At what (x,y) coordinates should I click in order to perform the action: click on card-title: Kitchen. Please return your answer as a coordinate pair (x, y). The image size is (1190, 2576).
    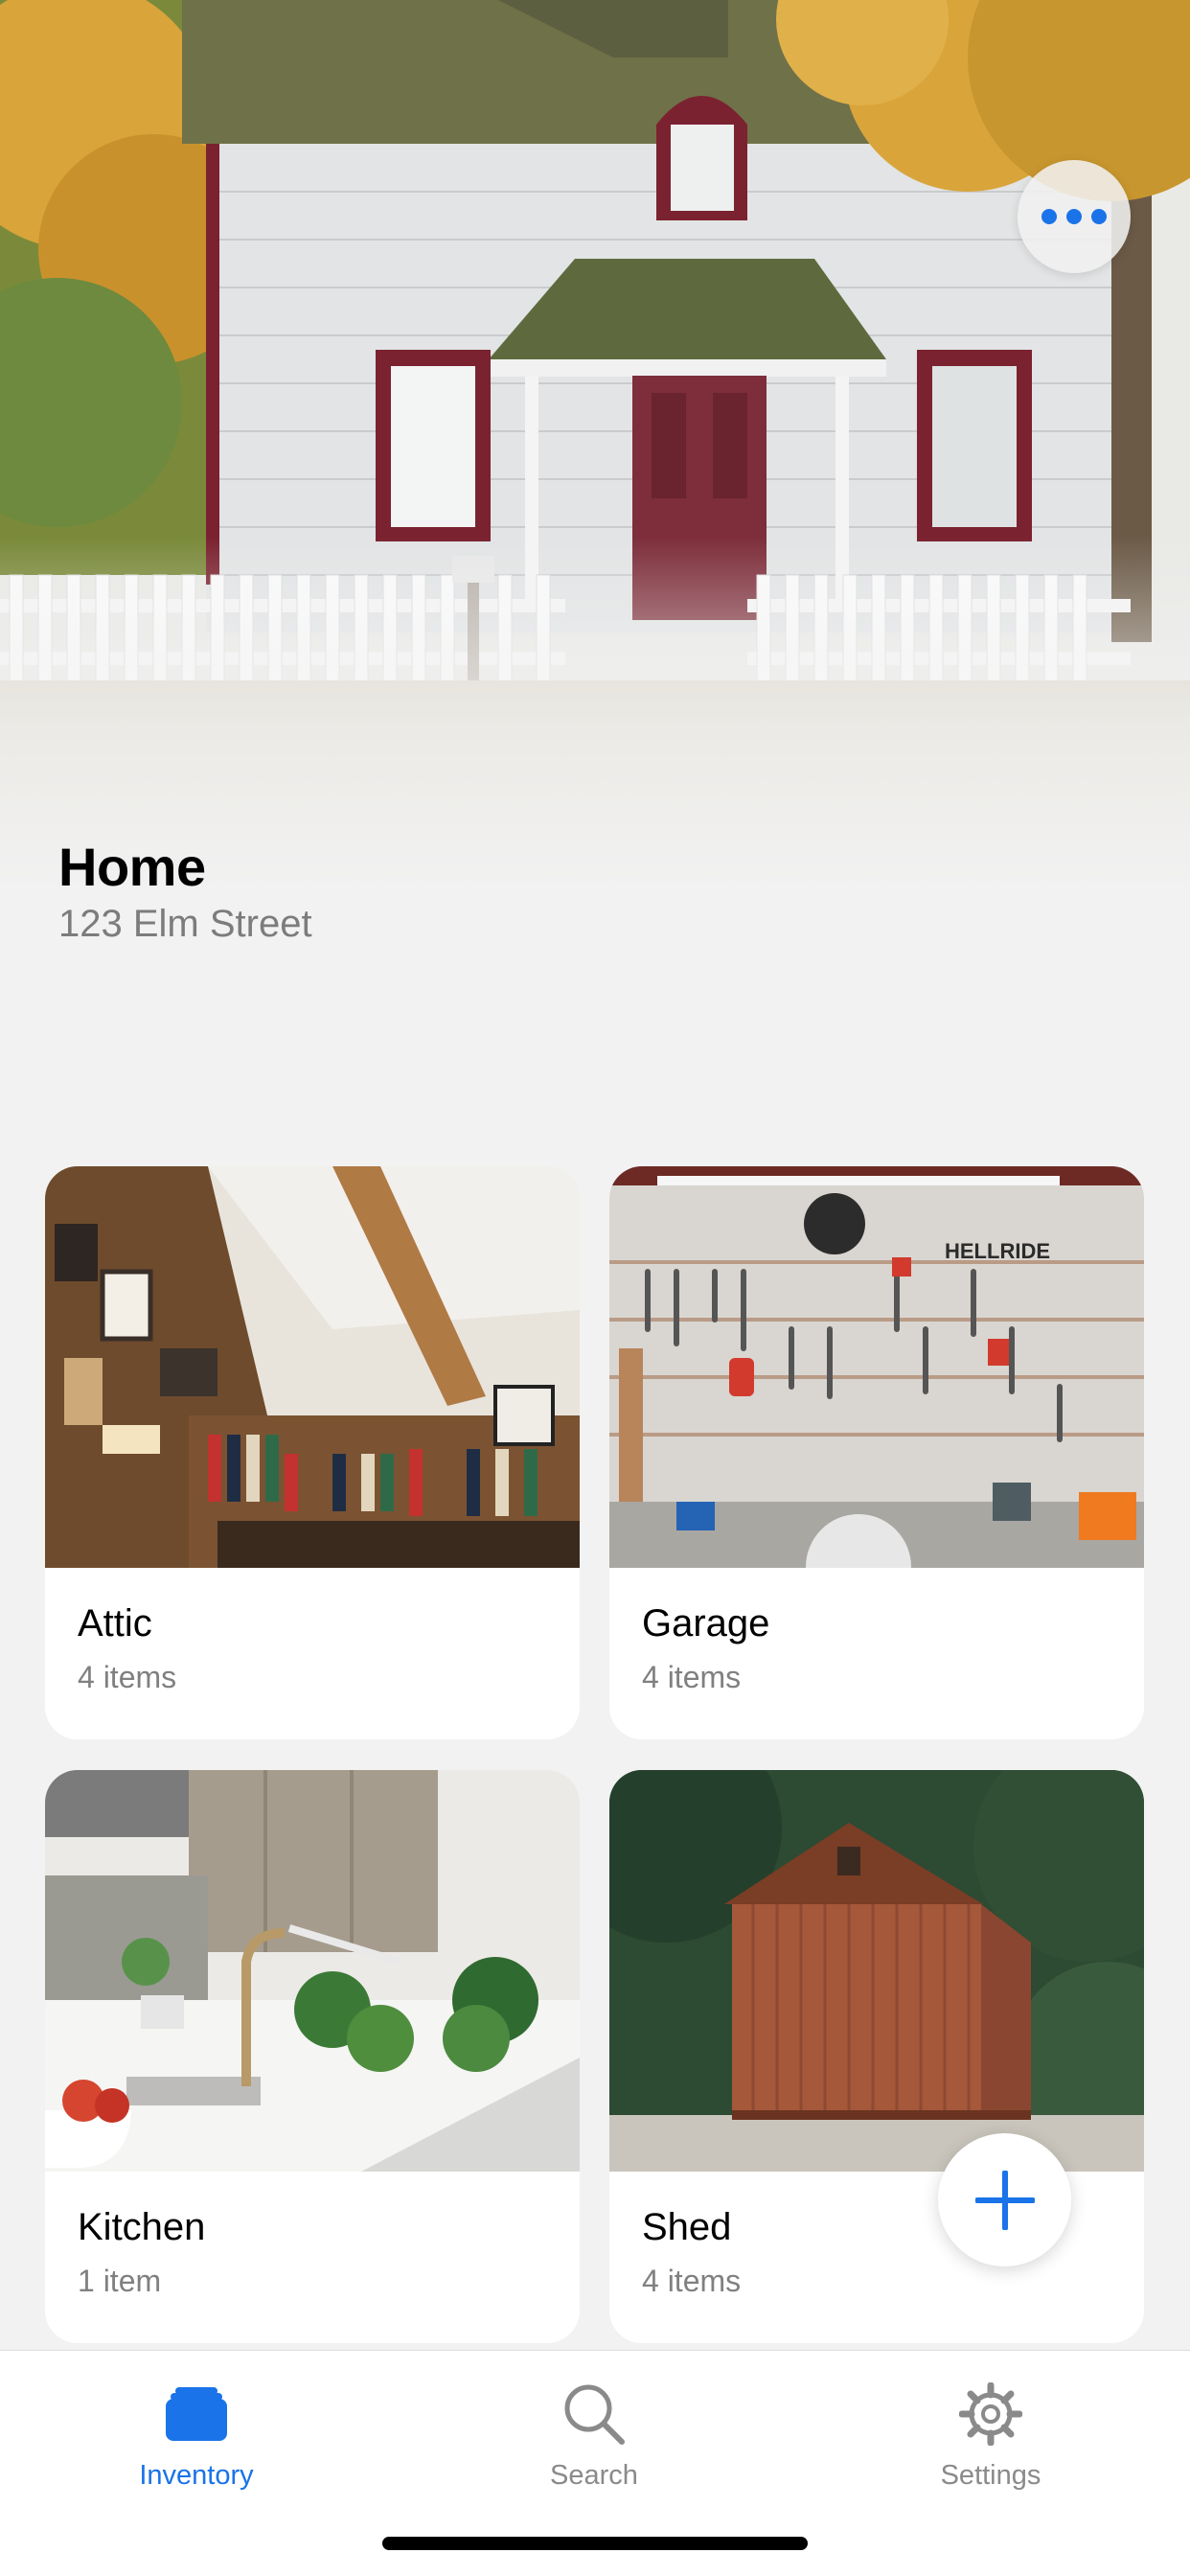
    Looking at the image, I should click on (142, 2227).